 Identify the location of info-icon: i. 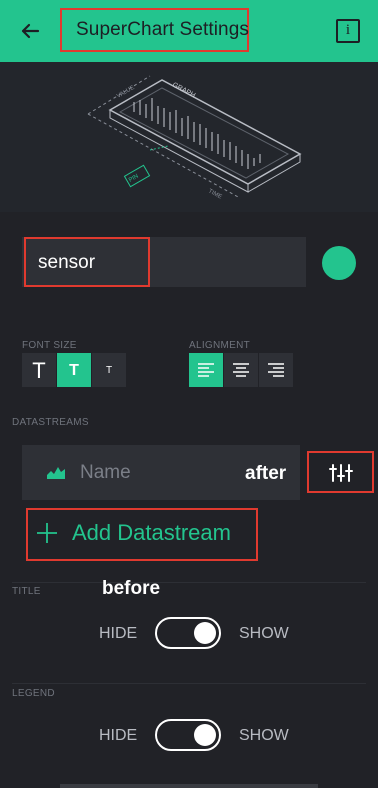
(348, 31).